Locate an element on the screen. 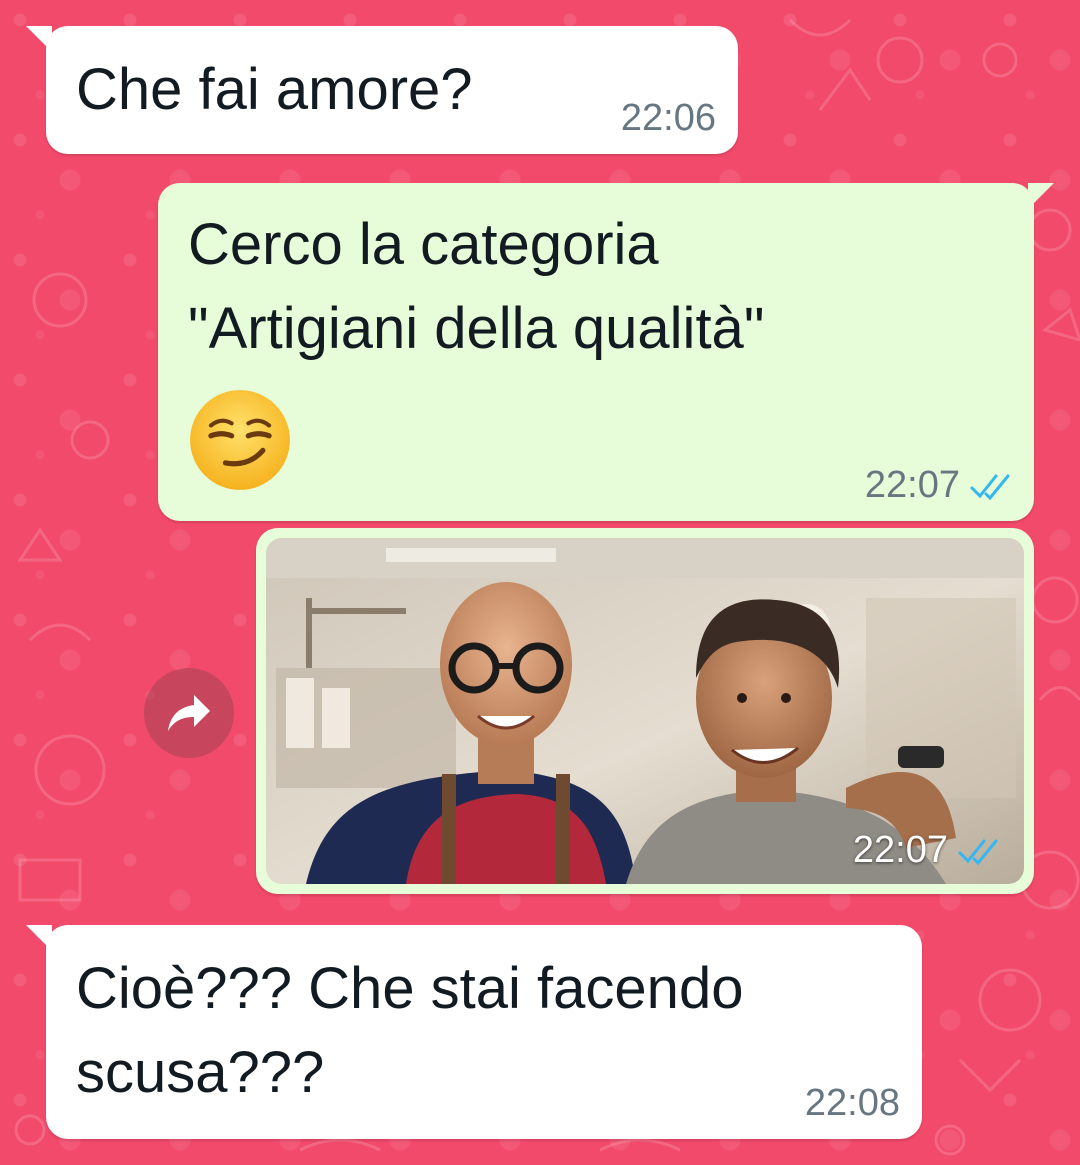  forward-button is located at coordinates (189, 713).